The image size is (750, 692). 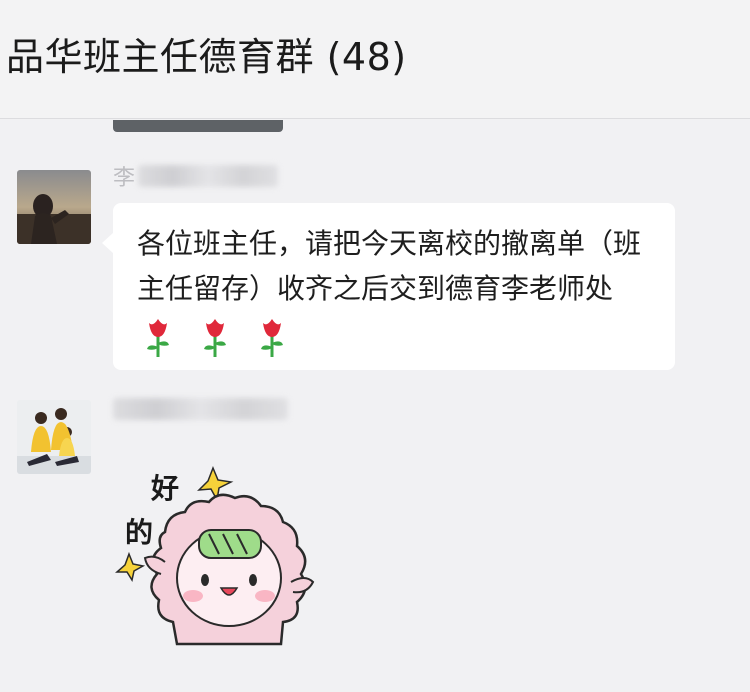 I want to click on previous-message-fragment, so click(x=198, y=126).